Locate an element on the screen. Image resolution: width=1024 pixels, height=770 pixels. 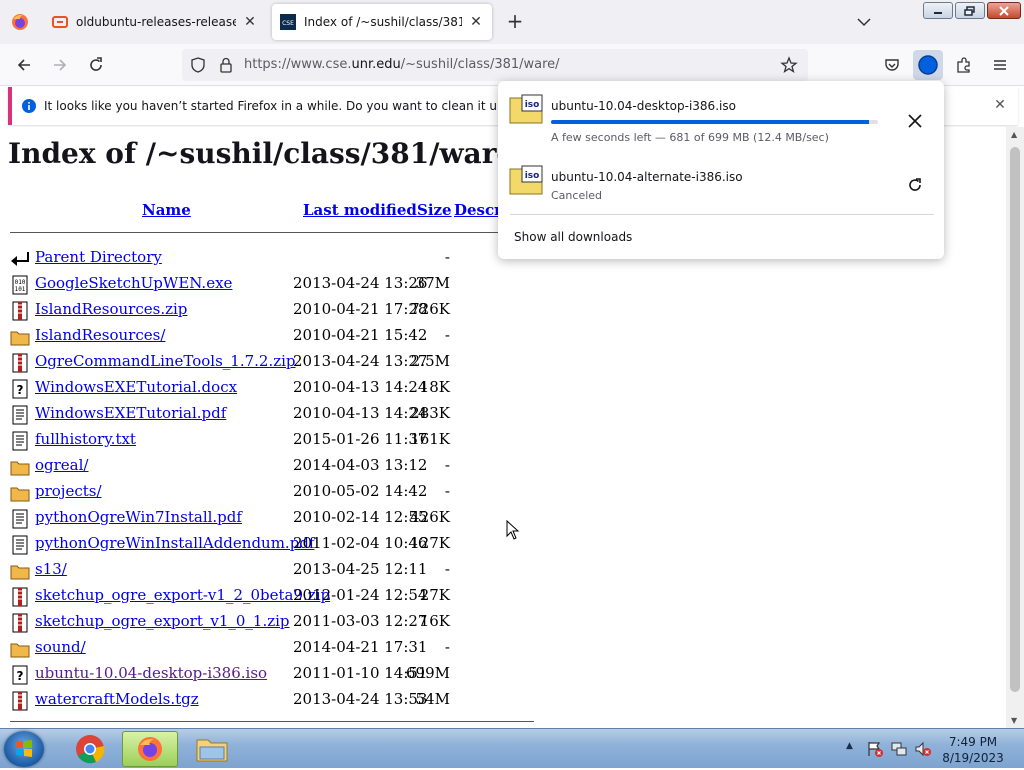
show-all-downloads-button: Show all downloads is located at coordinates (573, 237).